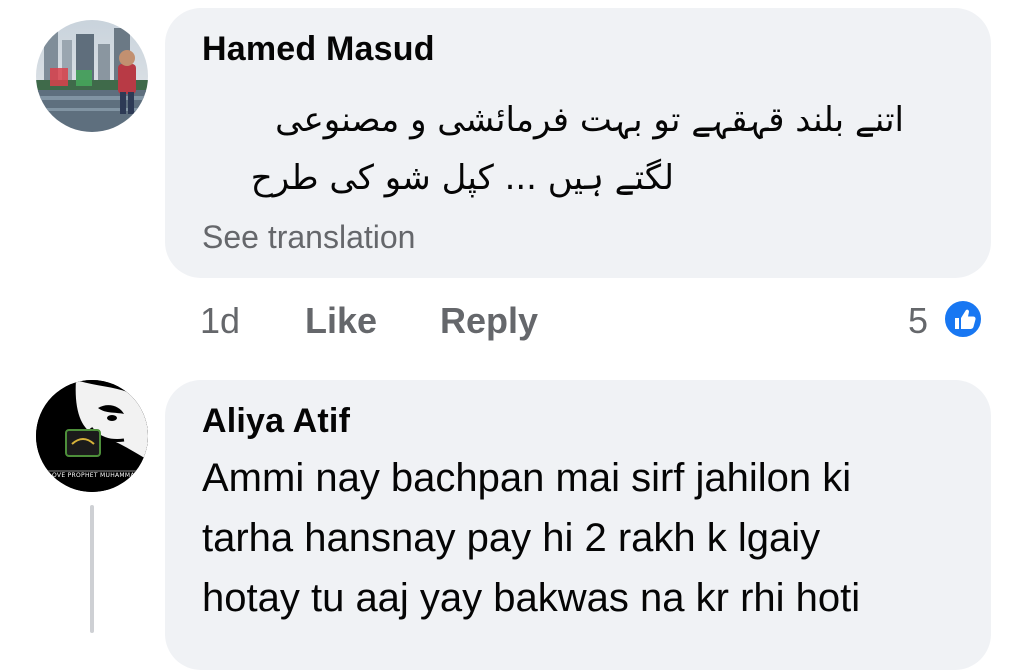 Image resolution: width=1024 pixels, height=670 pixels. Describe the element at coordinates (589, 120) in the screenshot. I see `comment-text-line: اتنے بلند قہقہے تو بہت فرمائشی و مصنوعی` at that location.